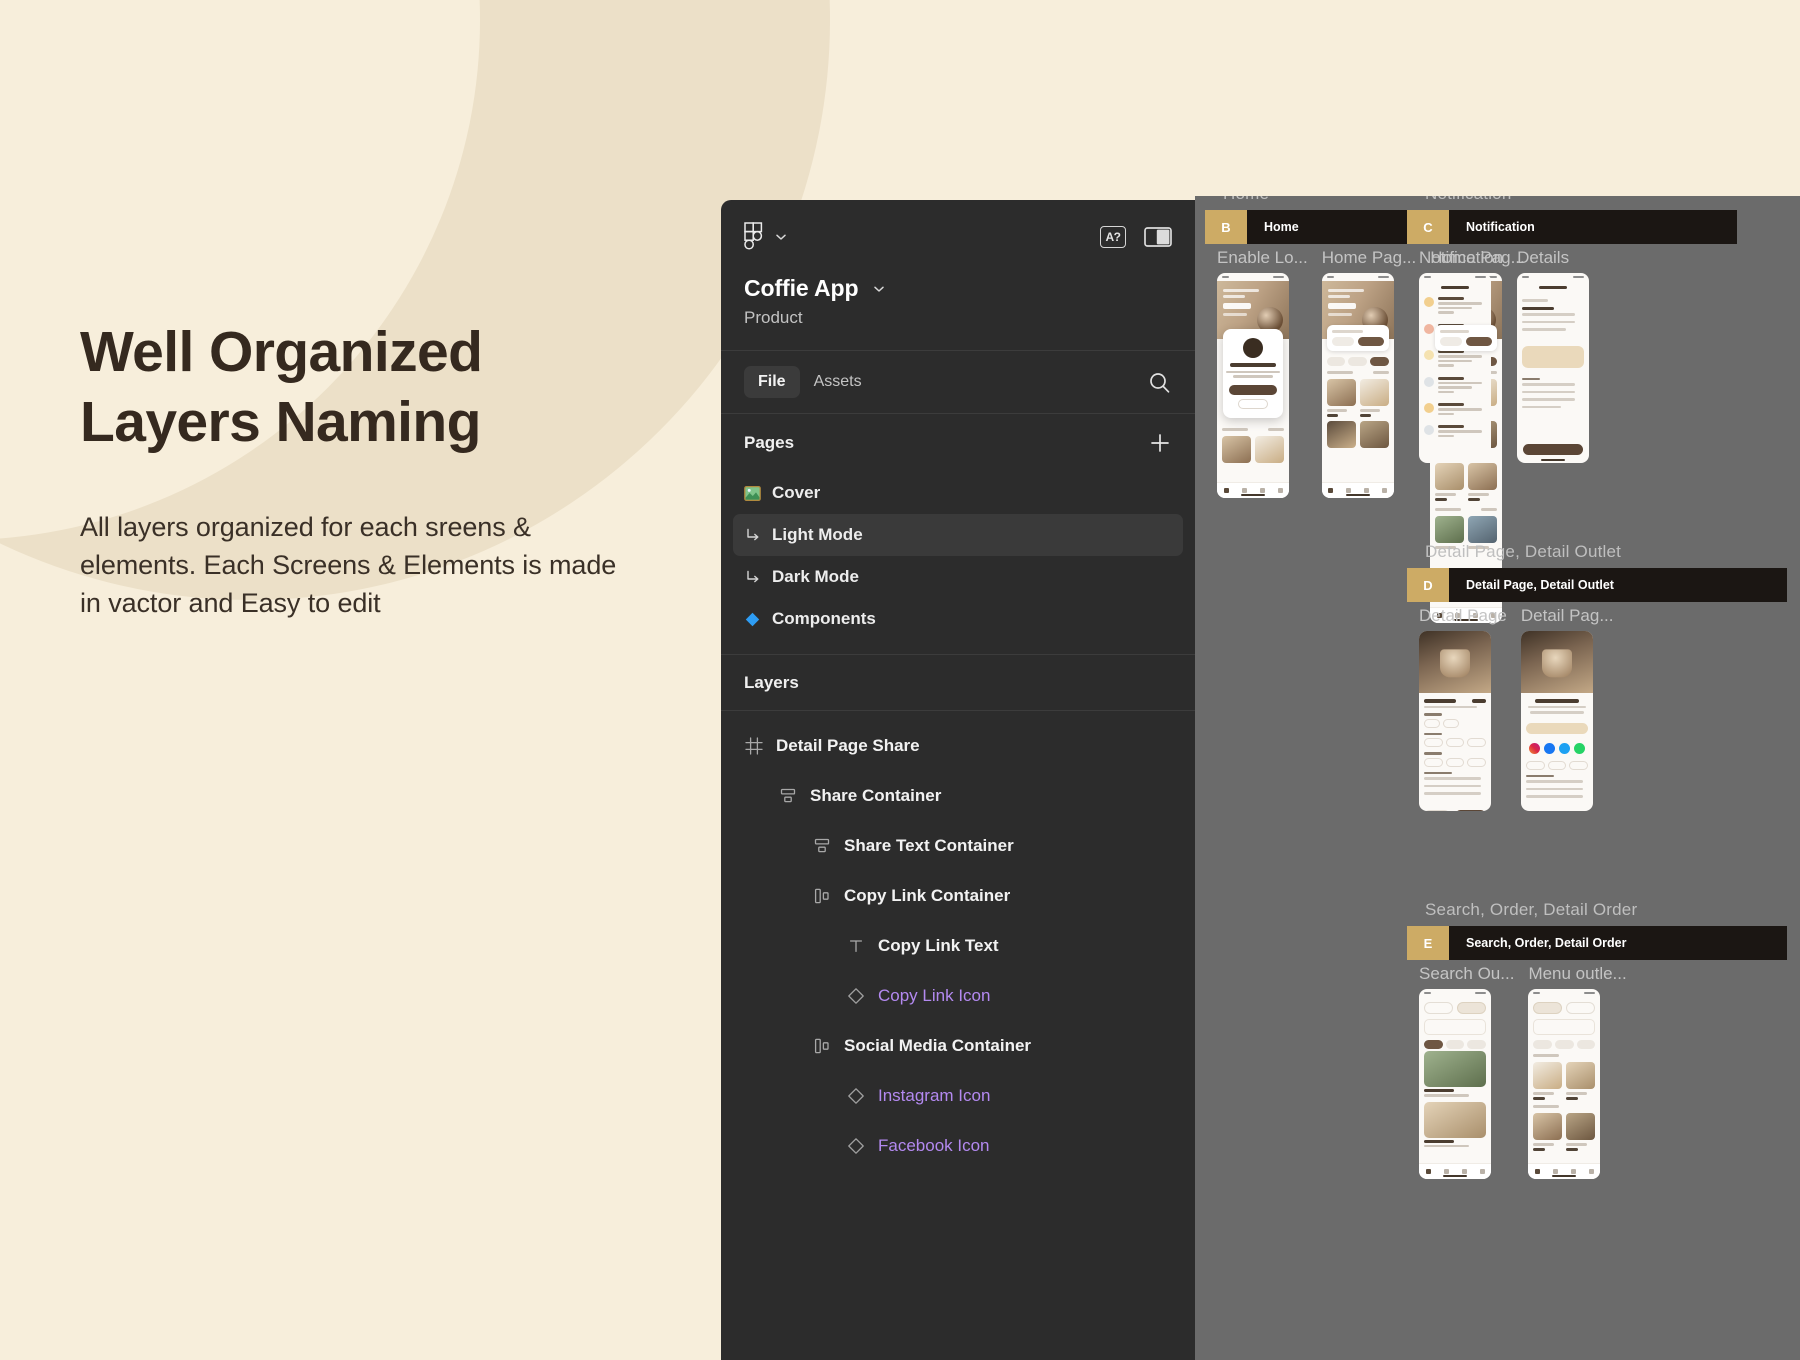  Describe the element at coordinates (1160, 443) in the screenshot. I see `plus-icon` at that location.